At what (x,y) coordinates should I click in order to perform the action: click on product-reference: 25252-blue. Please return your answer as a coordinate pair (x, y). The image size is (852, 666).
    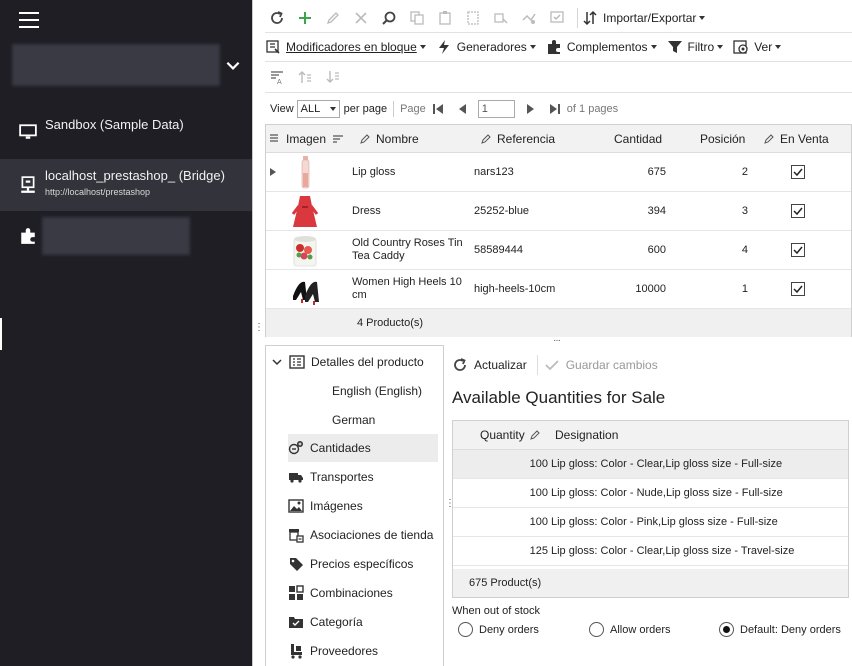
    Looking at the image, I should click on (502, 211).